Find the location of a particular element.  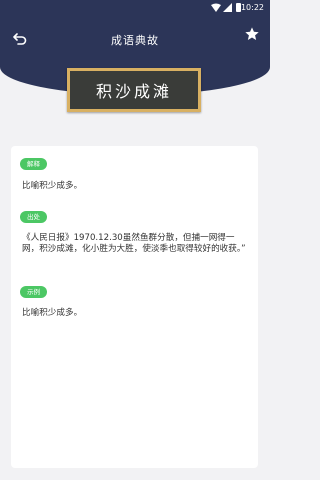

star-icon is located at coordinates (252, 33).